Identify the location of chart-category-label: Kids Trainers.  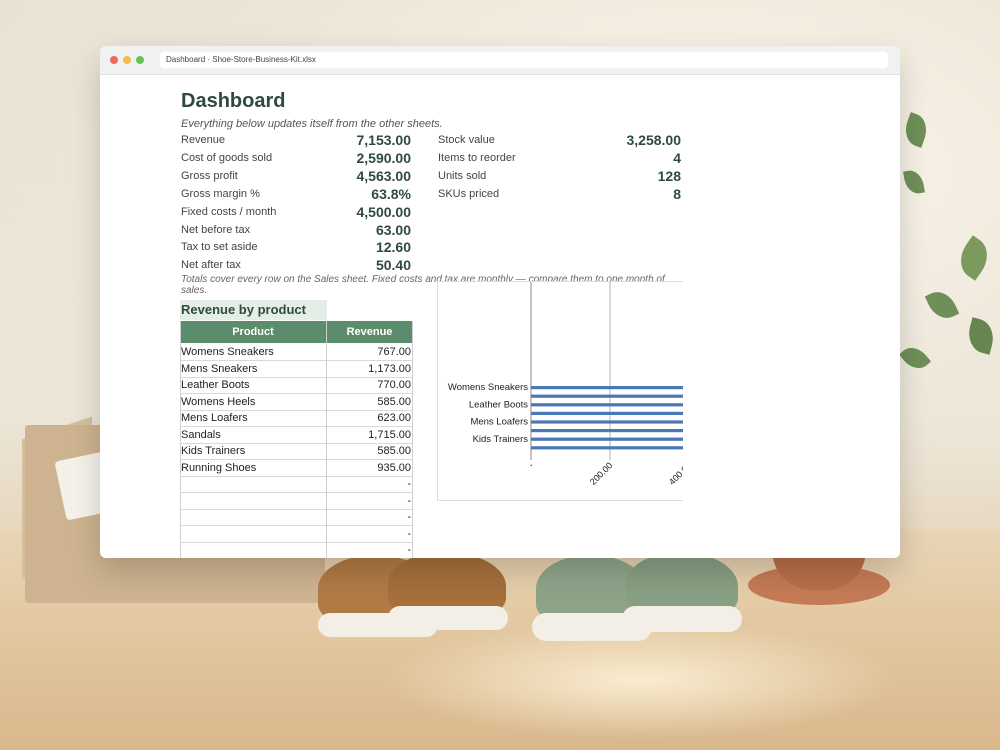
(501, 439).